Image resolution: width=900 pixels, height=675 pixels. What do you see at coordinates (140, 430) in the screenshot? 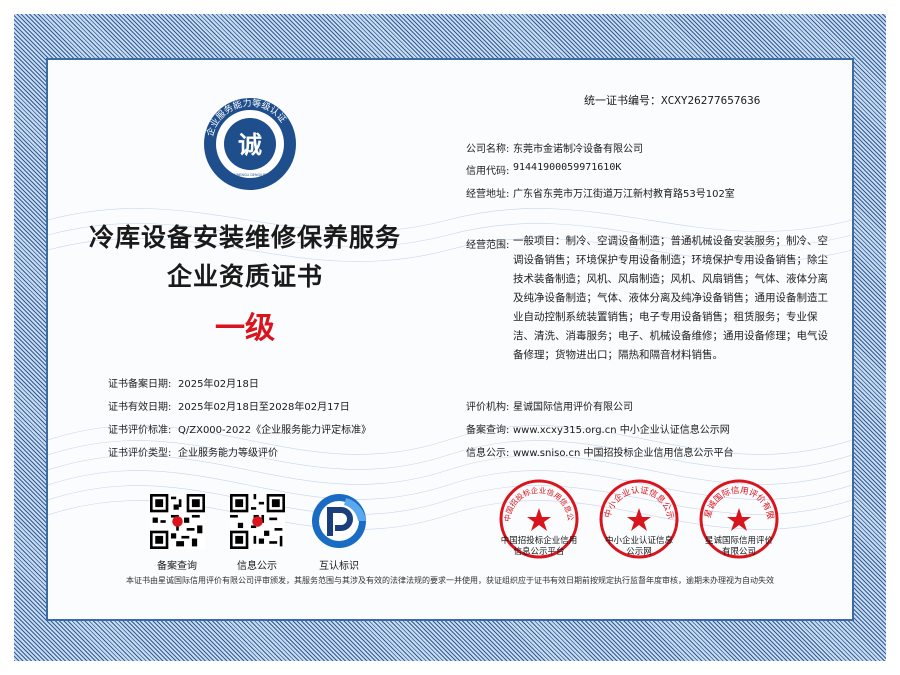
I see `standard-label: 证书评价标准:` at bounding box center [140, 430].